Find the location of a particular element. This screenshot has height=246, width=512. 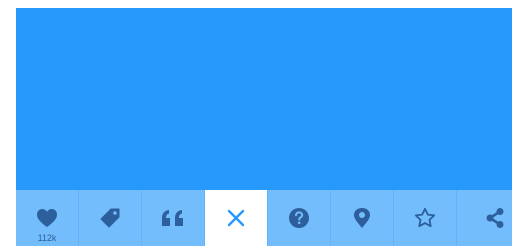

tag-icon is located at coordinates (110, 218).